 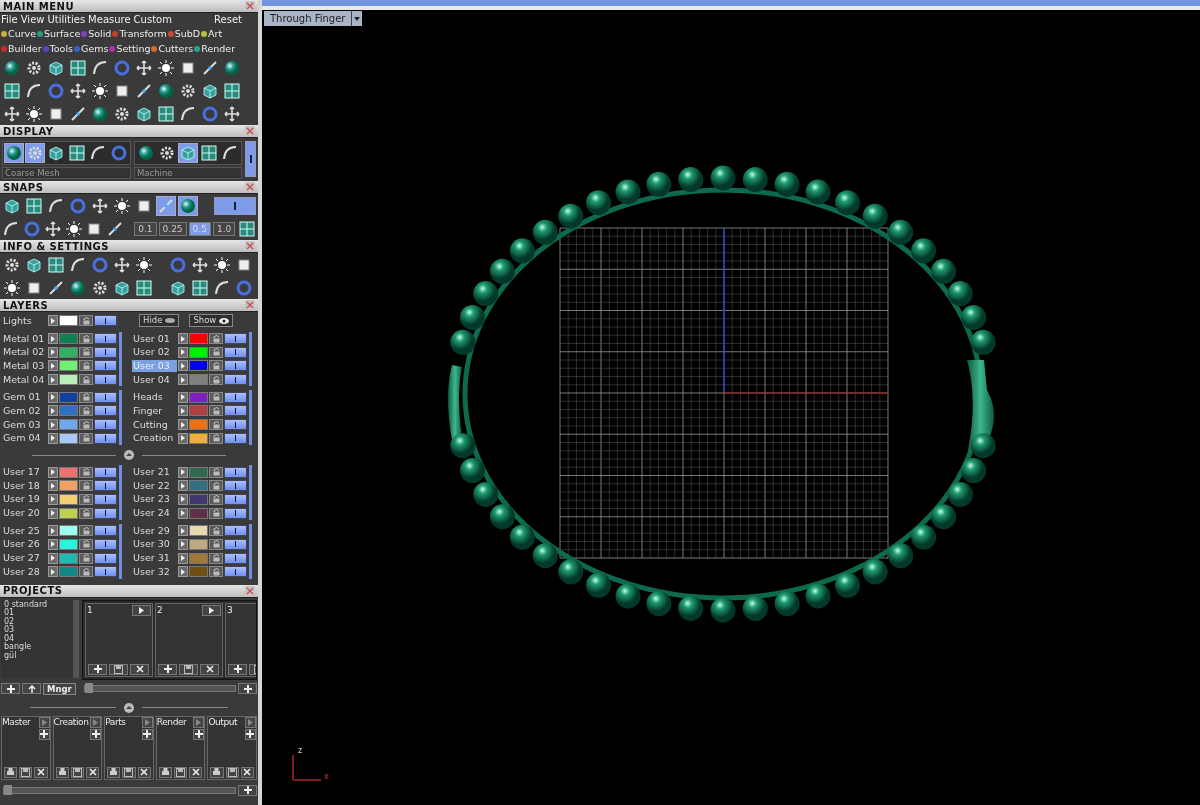 I want to click on increment-option: 0.25, so click(x=172, y=228).